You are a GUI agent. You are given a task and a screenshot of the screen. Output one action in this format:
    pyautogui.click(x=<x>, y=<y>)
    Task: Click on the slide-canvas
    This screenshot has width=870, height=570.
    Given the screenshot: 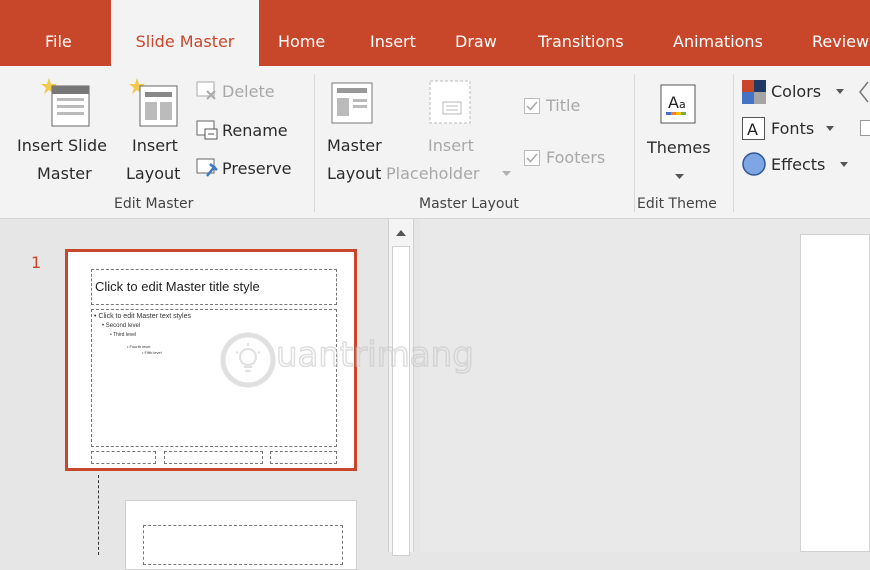 What is the action you would take?
    pyautogui.click(x=835, y=393)
    